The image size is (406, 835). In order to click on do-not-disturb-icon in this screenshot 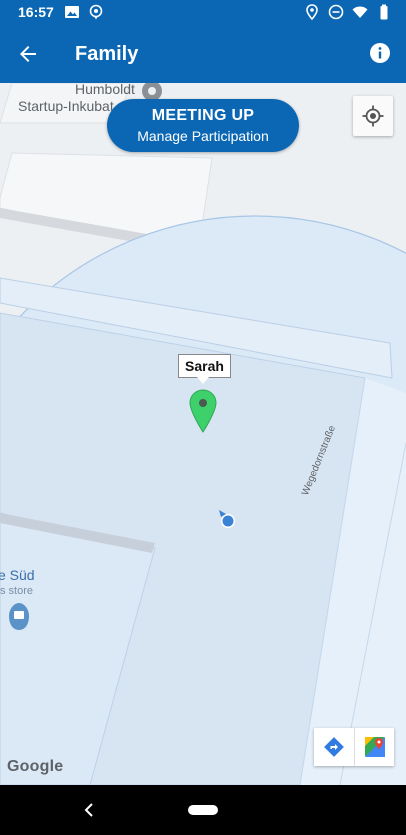, I will do `click(336, 12)`.